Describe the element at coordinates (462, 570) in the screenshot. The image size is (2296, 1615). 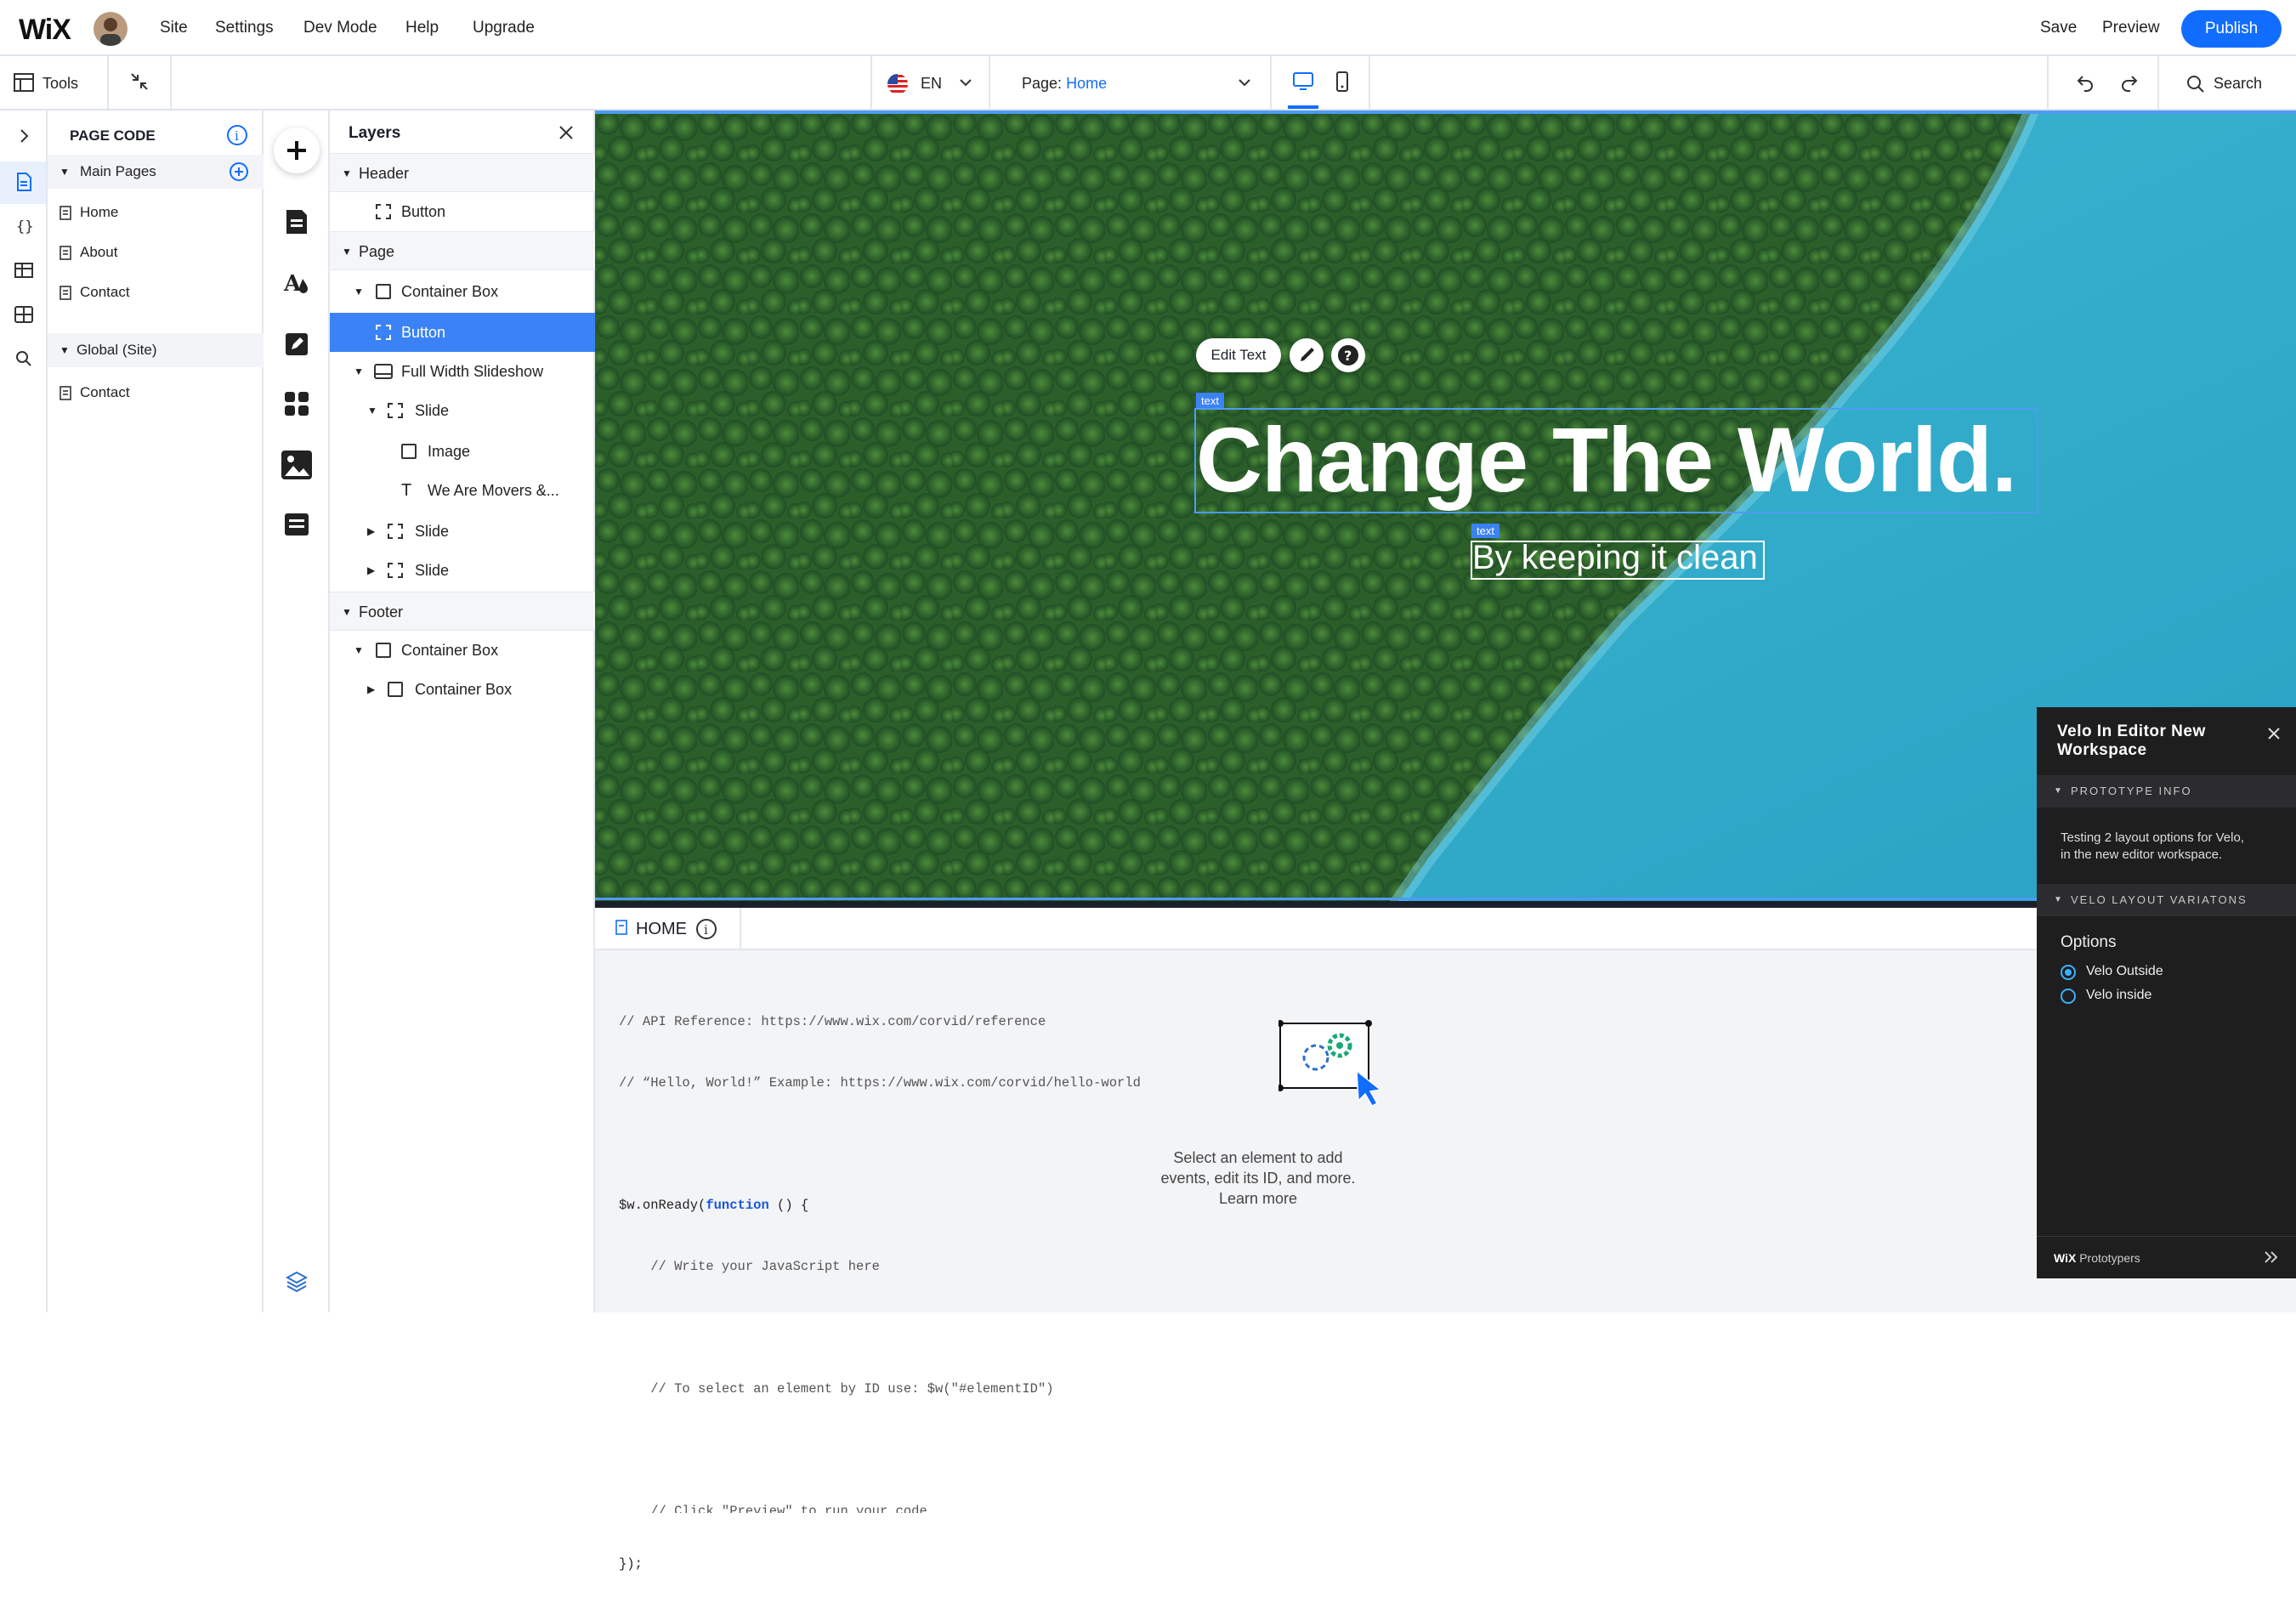
I see `layer-slide-3: ▶ Slide` at that location.